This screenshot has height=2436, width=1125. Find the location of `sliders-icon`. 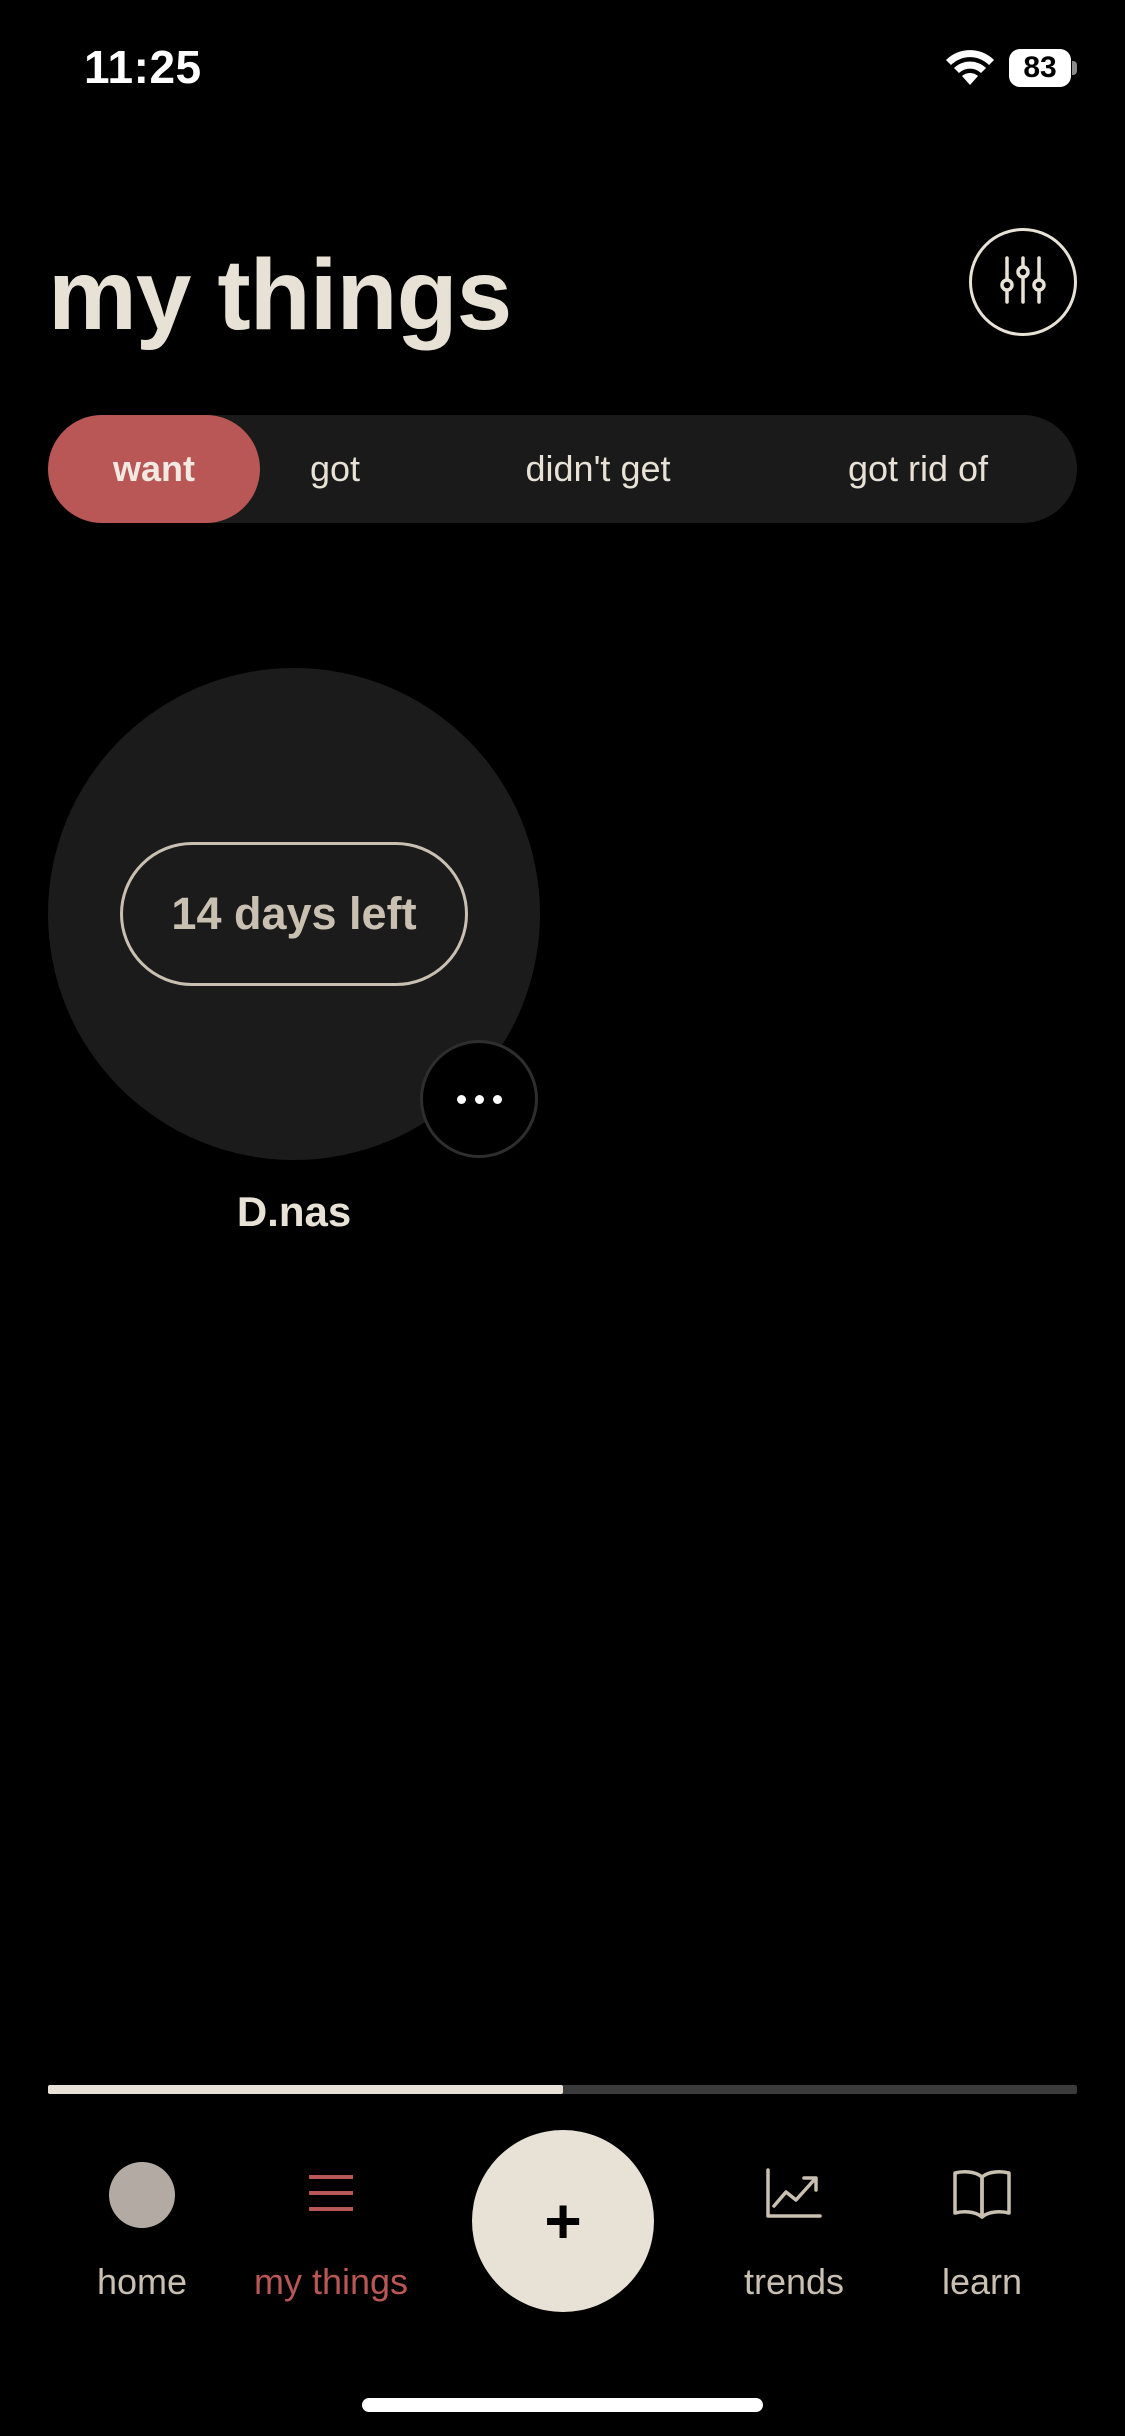

sliders-icon is located at coordinates (1023, 282).